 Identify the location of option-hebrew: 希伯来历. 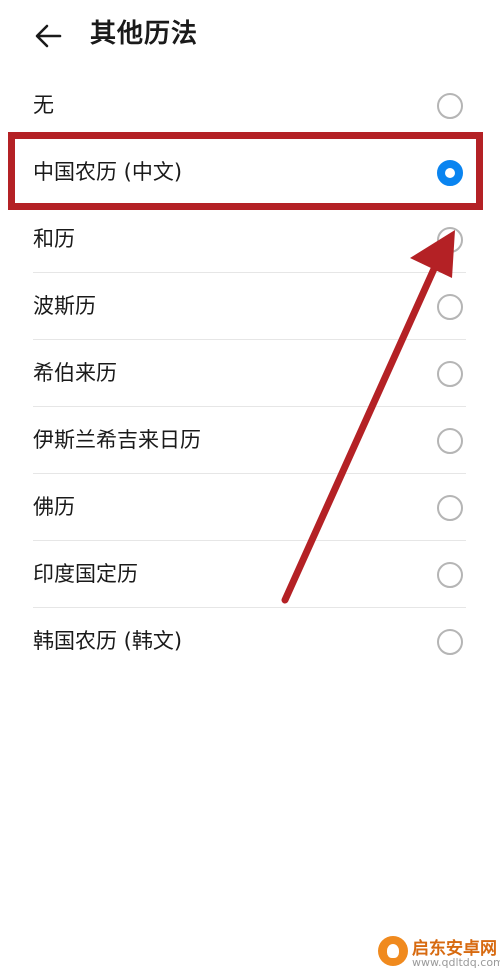
(250, 373).